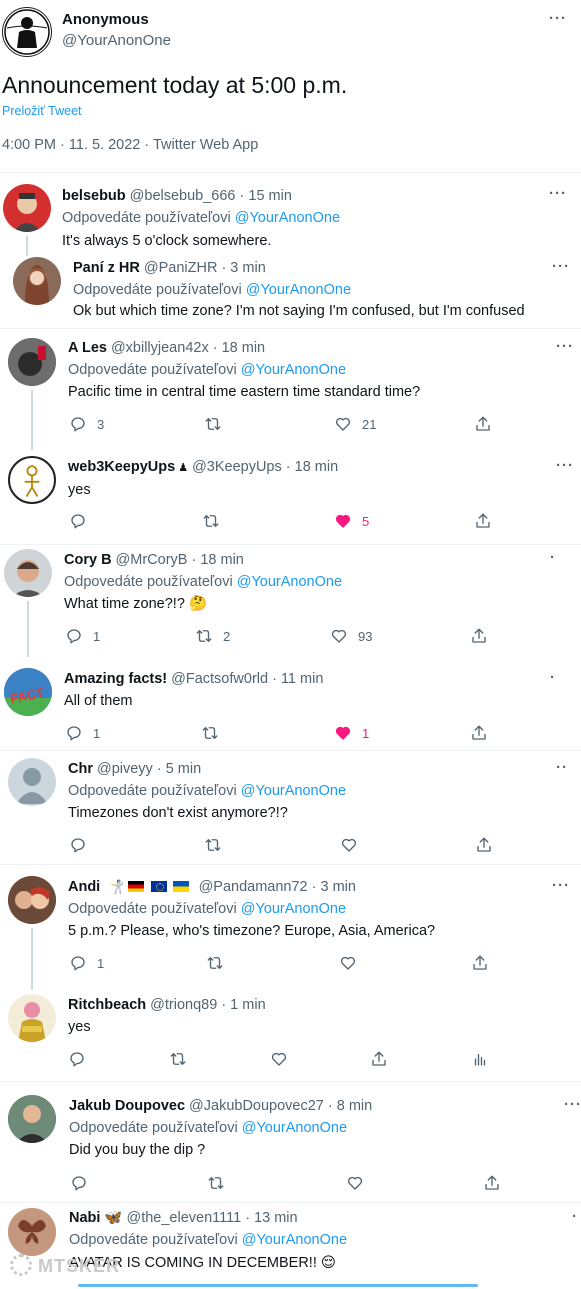 This screenshot has width=581, height=1289. Describe the element at coordinates (80, 769) in the screenshot. I see `display-name: Chr` at that location.